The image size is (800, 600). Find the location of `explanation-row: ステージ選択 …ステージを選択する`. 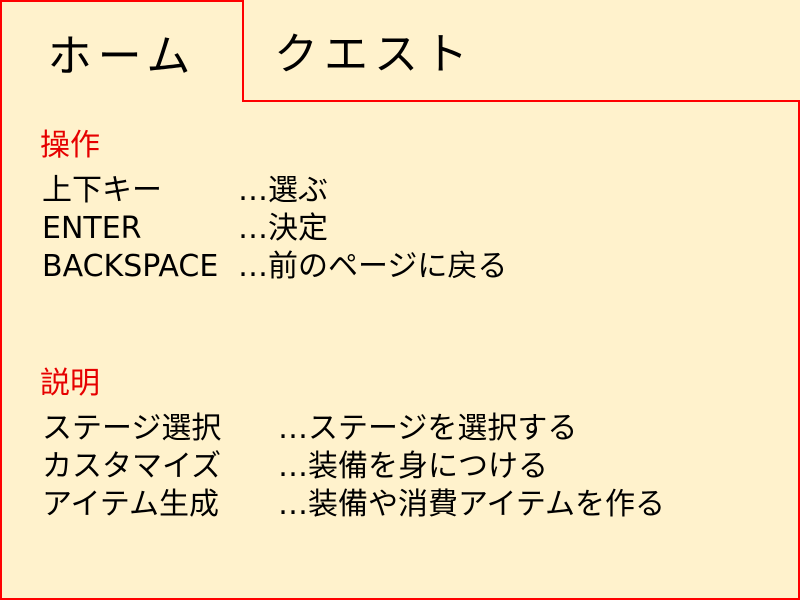

explanation-row: ステージ選択 …ステージを選択する is located at coordinates (309, 429).